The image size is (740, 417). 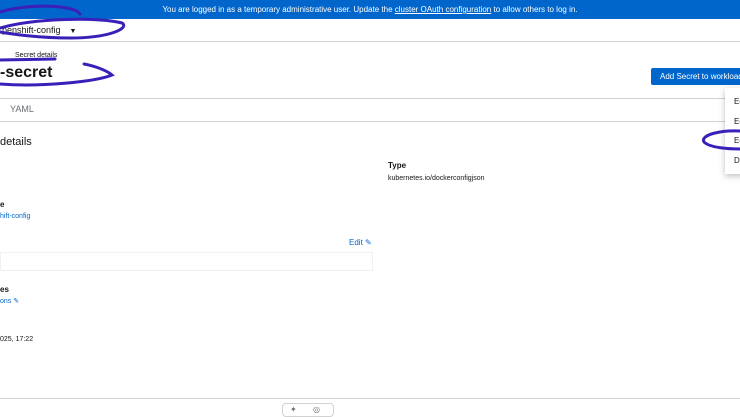 What do you see at coordinates (695, 76) in the screenshot?
I see `add-secret-to-workload-button: Add Secret to workload` at bounding box center [695, 76].